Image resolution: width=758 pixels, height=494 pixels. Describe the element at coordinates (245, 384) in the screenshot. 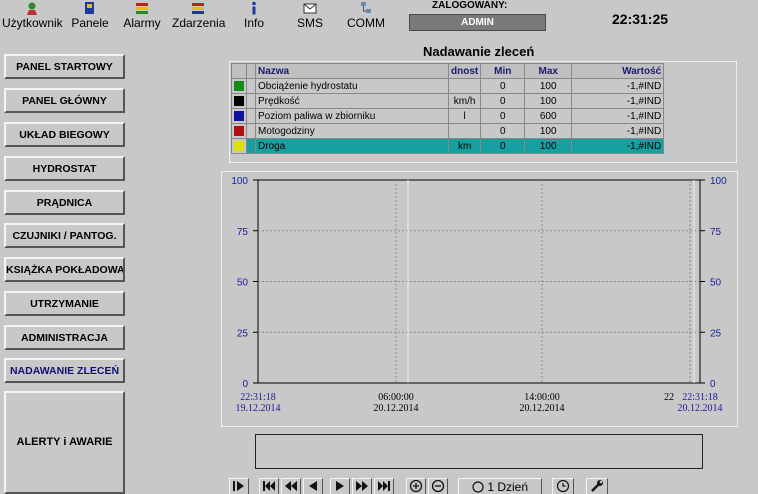

I see `y-tick-label-left: 0` at that location.